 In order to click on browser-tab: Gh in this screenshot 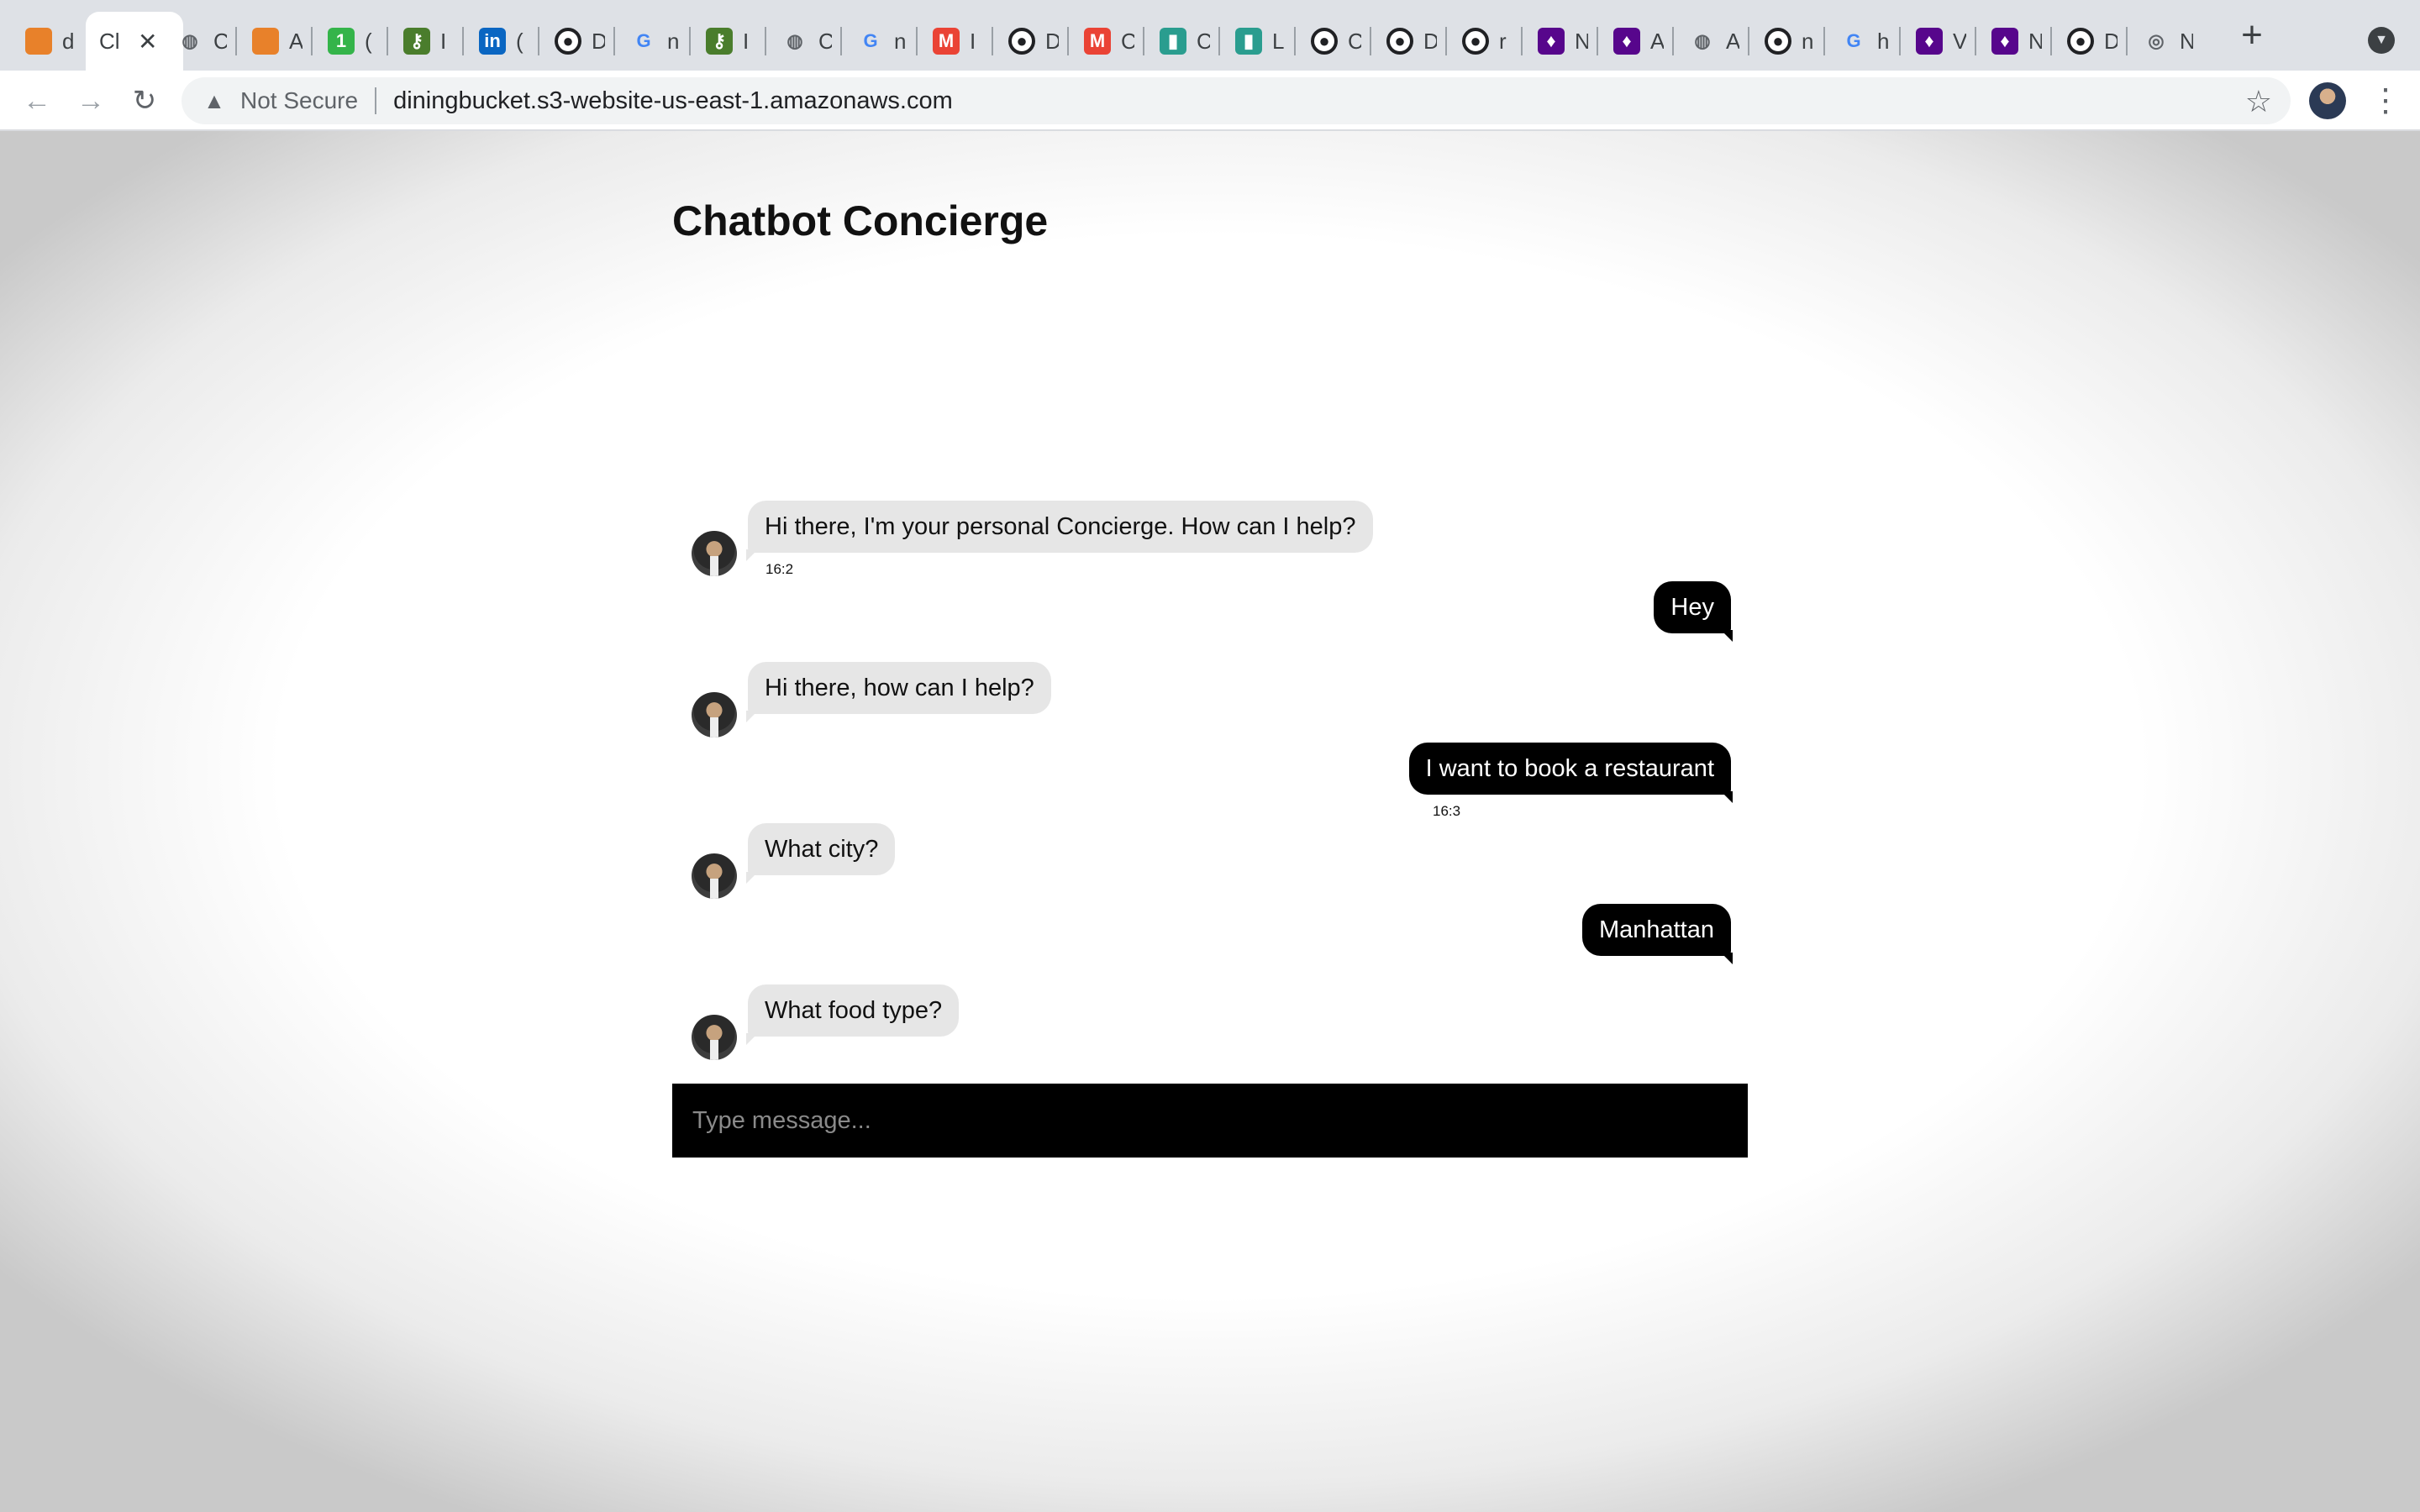, I will do `click(1863, 41)`.